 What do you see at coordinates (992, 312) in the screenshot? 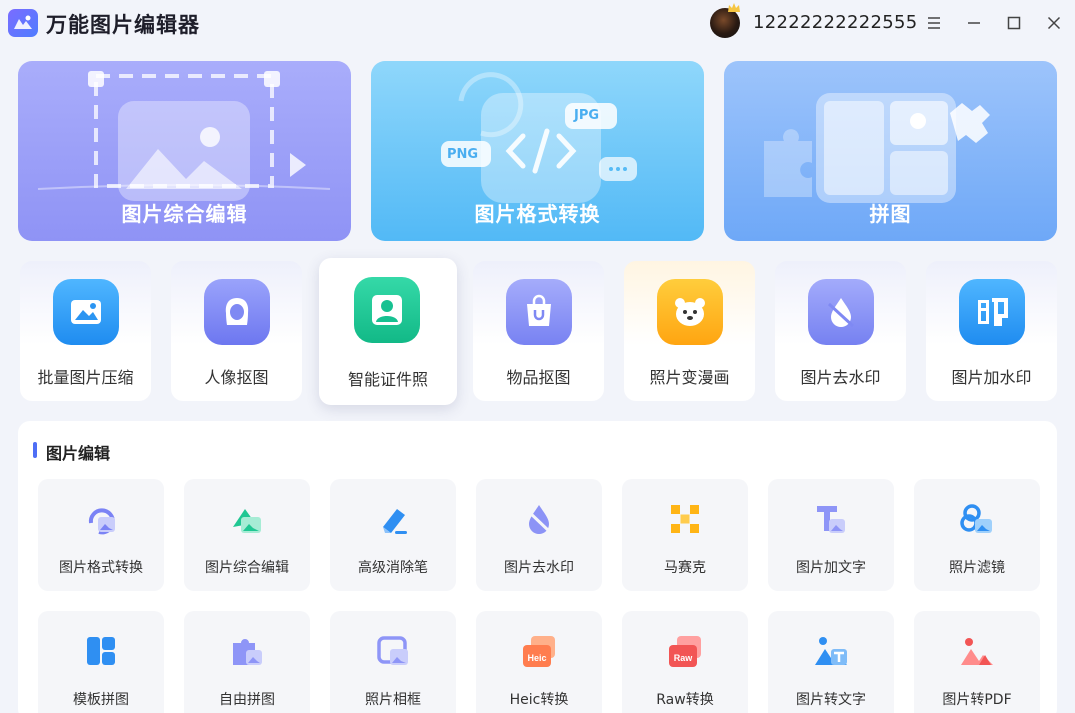
I see `stamp-icon` at bounding box center [992, 312].